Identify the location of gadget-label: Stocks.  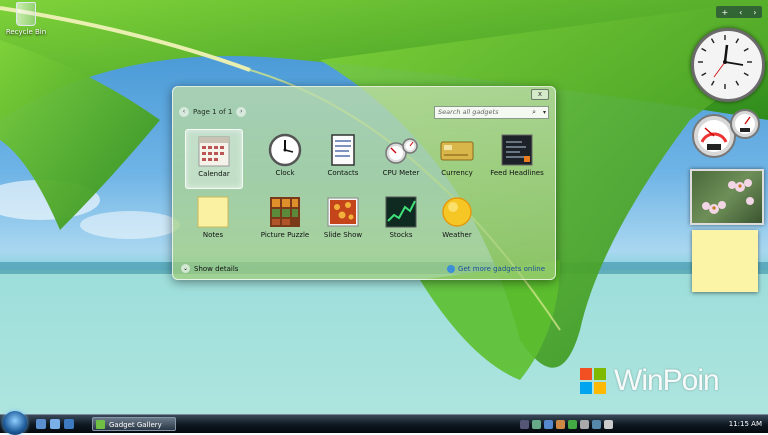
(401, 235).